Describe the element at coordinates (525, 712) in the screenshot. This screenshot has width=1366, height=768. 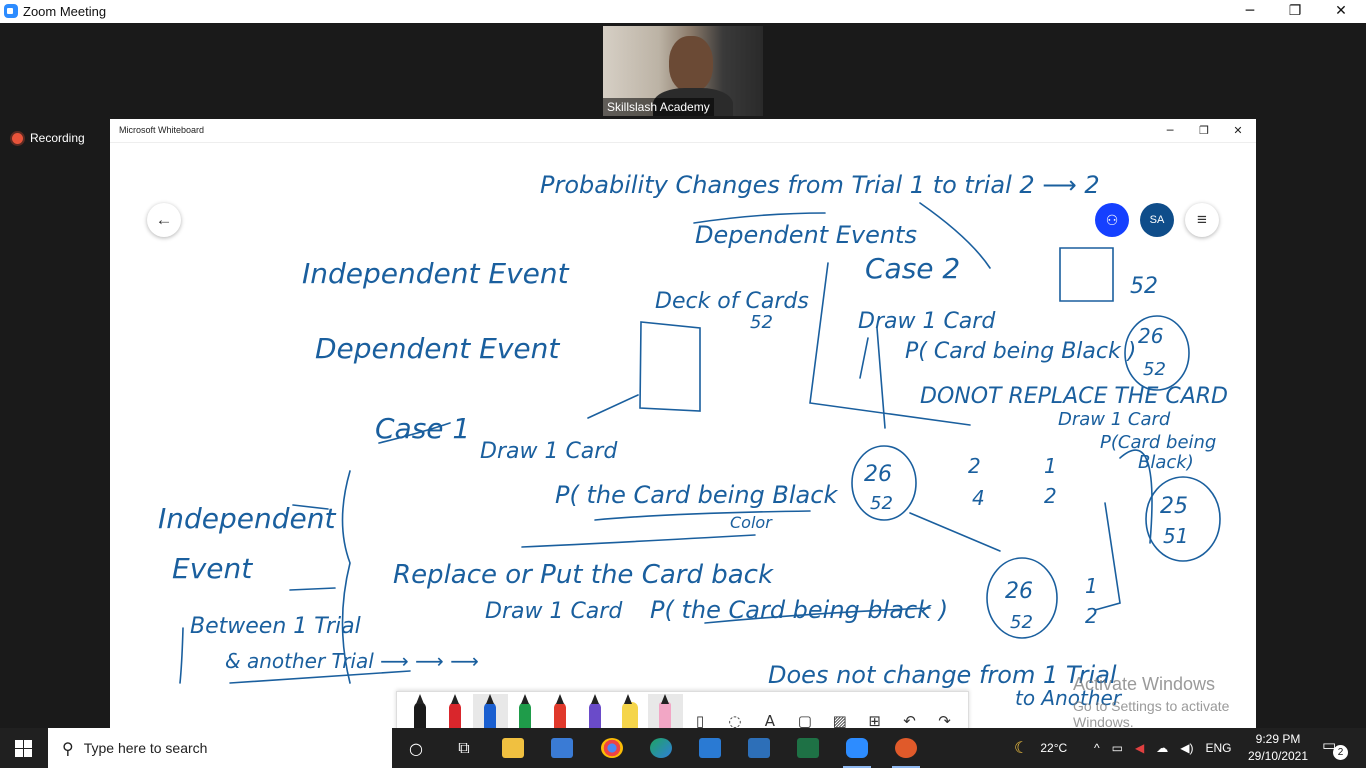
I see `pen-green-tool` at that location.